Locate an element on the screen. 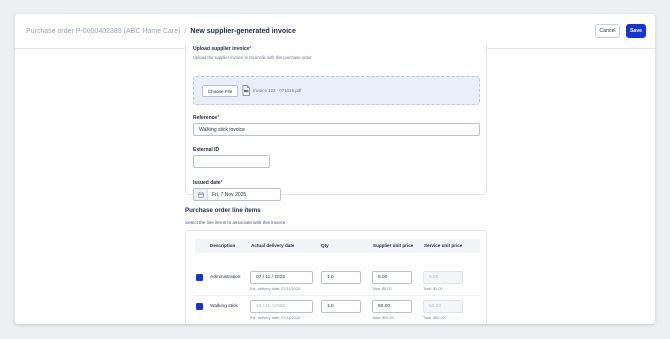 The height and width of the screenshot is (339, 670). issued-date-label-text: Issued date is located at coordinates (207, 183).